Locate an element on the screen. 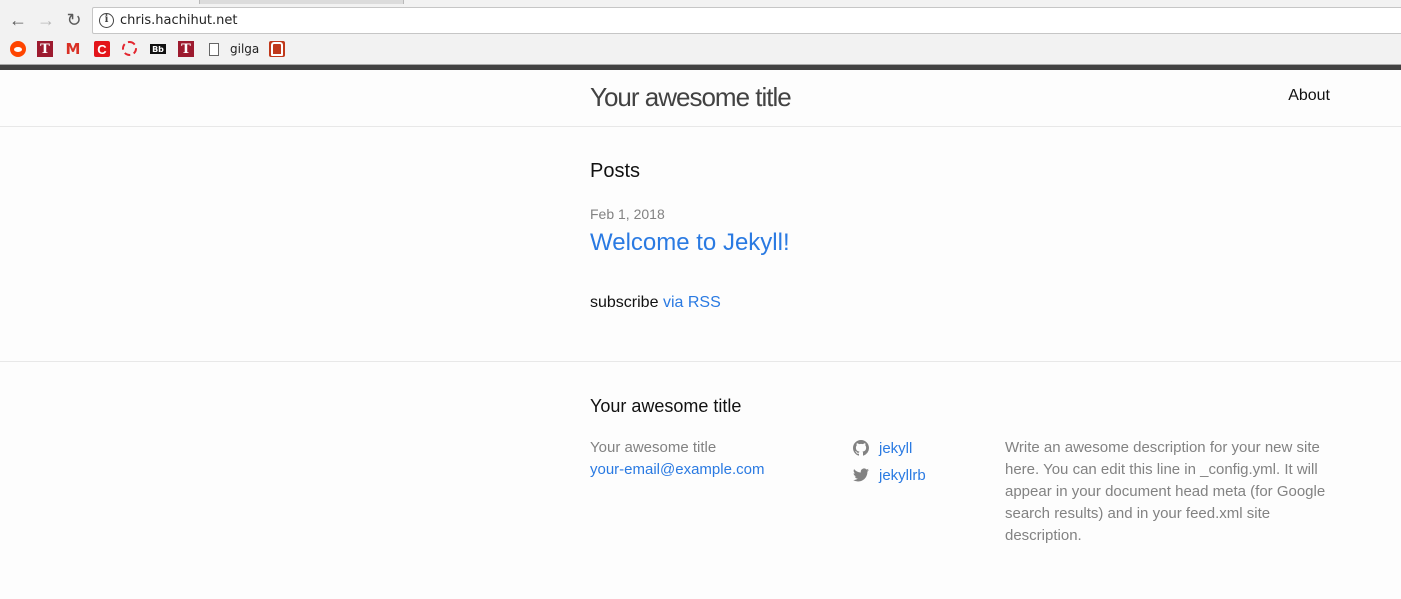 The height and width of the screenshot is (599, 1401). post-title-link: Welcome to Jekyll! is located at coordinates (690, 243).